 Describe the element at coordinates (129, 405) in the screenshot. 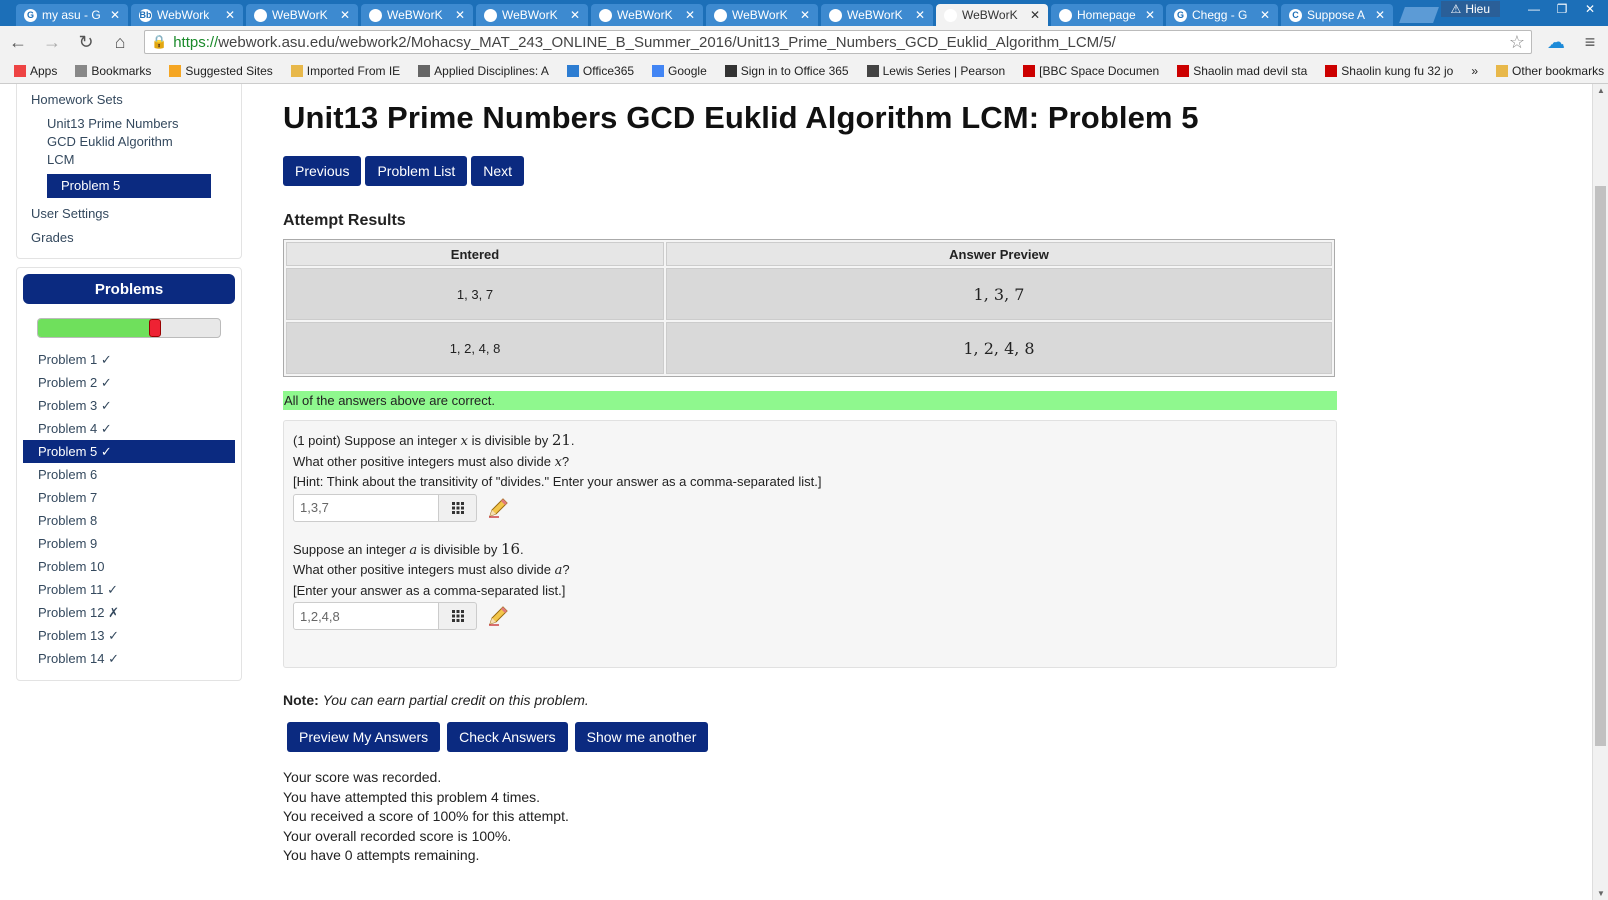

I see `problem-list-item: Problem 3 ✓` at that location.